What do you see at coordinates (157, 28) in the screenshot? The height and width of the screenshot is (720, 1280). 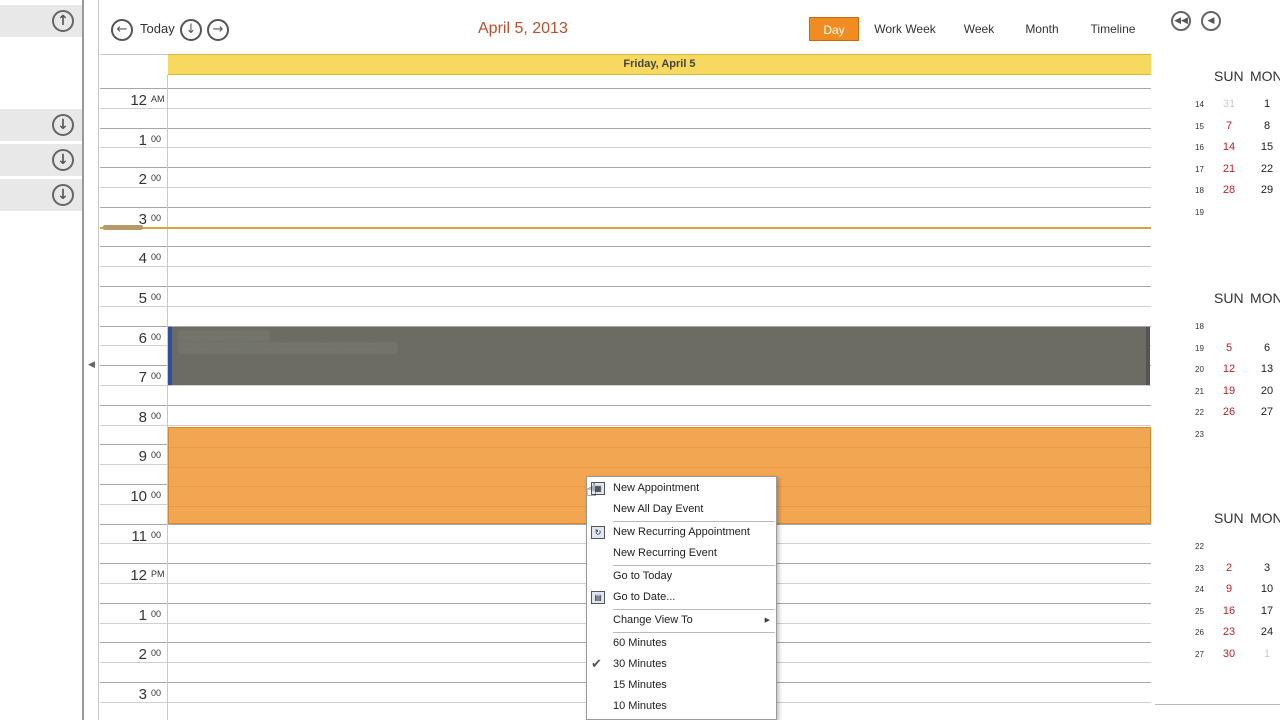 I see `today-button: Today` at bounding box center [157, 28].